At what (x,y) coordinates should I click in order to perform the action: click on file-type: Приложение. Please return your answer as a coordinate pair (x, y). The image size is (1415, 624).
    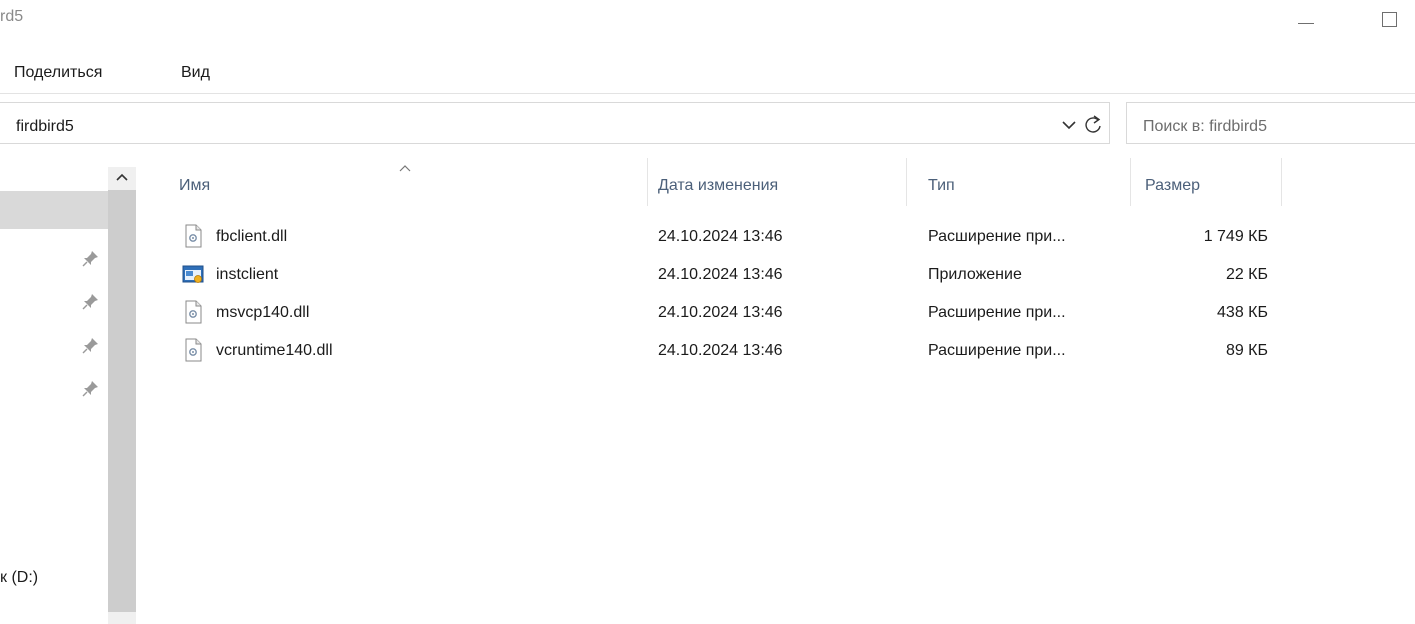
    Looking at the image, I should click on (975, 274).